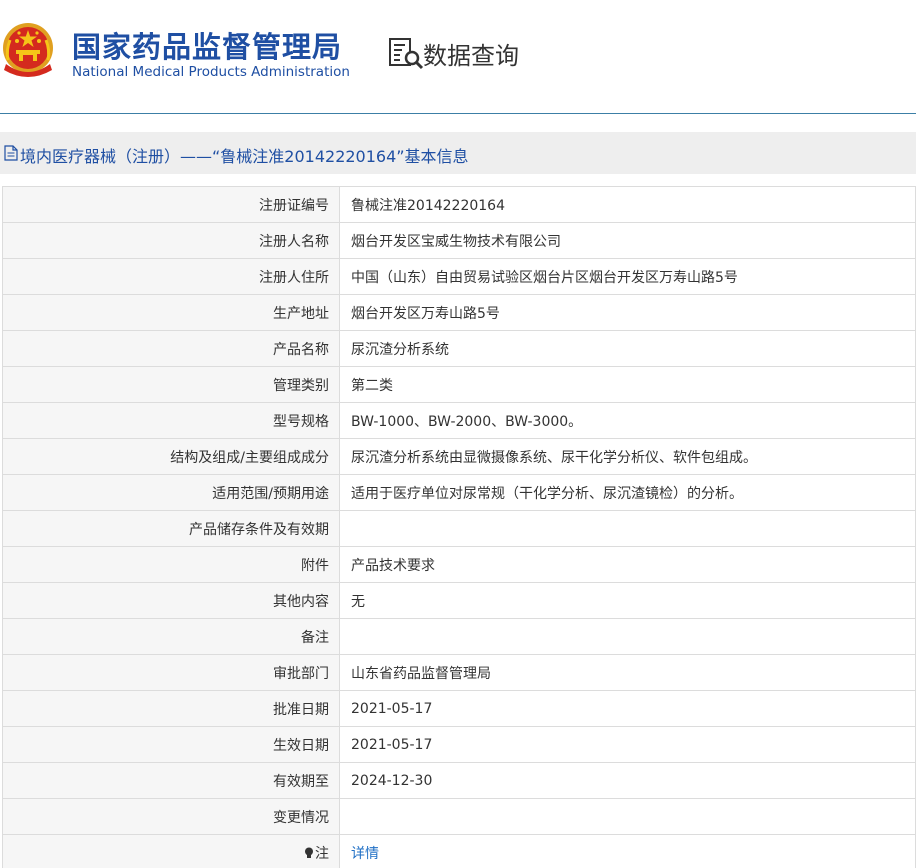 This screenshot has height=868, width=916. I want to click on details-link: 详情, so click(365, 854).